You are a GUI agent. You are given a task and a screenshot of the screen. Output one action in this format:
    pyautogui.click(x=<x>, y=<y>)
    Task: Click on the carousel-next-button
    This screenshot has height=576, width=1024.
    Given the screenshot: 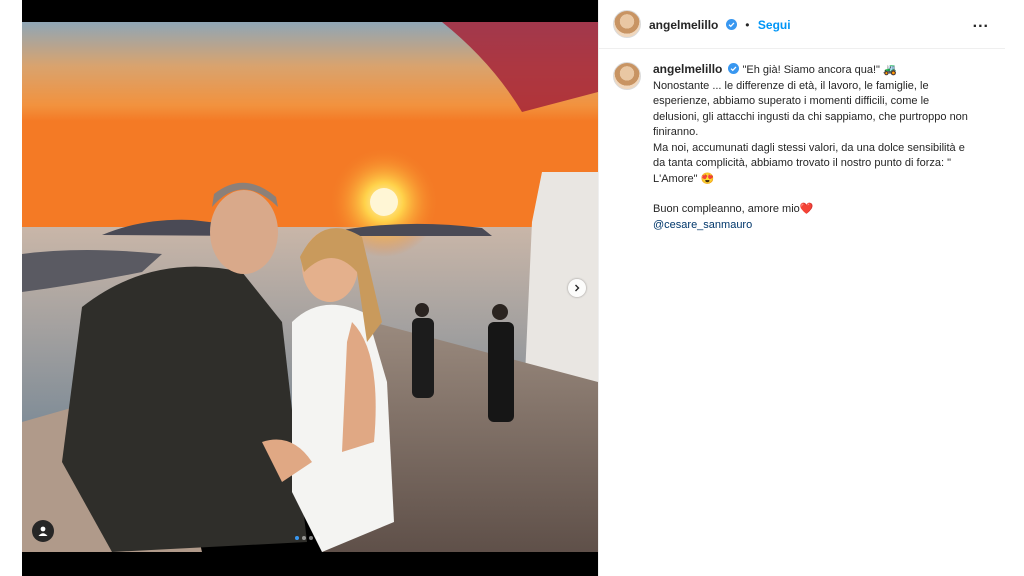 What is the action you would take?
    pyautogui.click(x=577, y=288)
    